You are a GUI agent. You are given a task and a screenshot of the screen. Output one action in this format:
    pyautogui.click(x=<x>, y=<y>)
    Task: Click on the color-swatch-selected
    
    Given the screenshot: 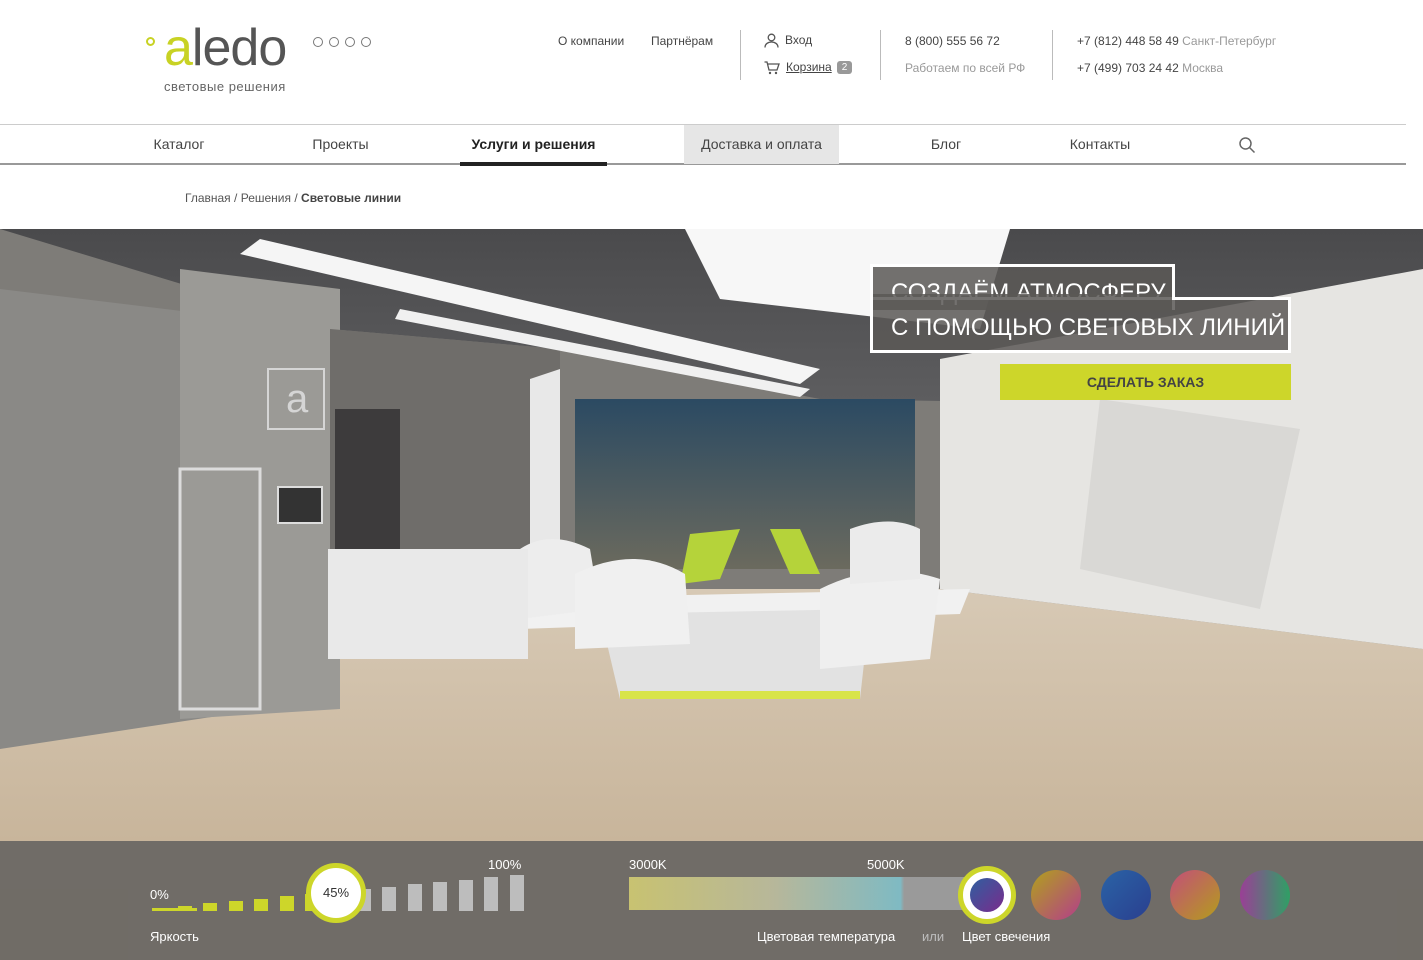 What is the action you would take?
    pyautogui.click(x=987, y=895)
    